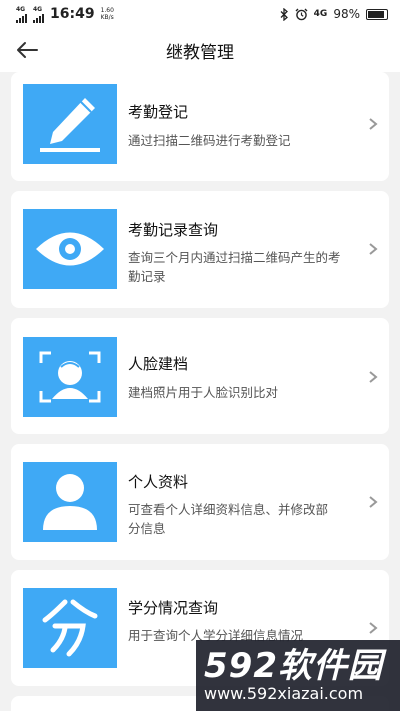 This screenshot has height=711, width=400. I want to click on network-speed: 1.60 KB/s, so click(107, 14).